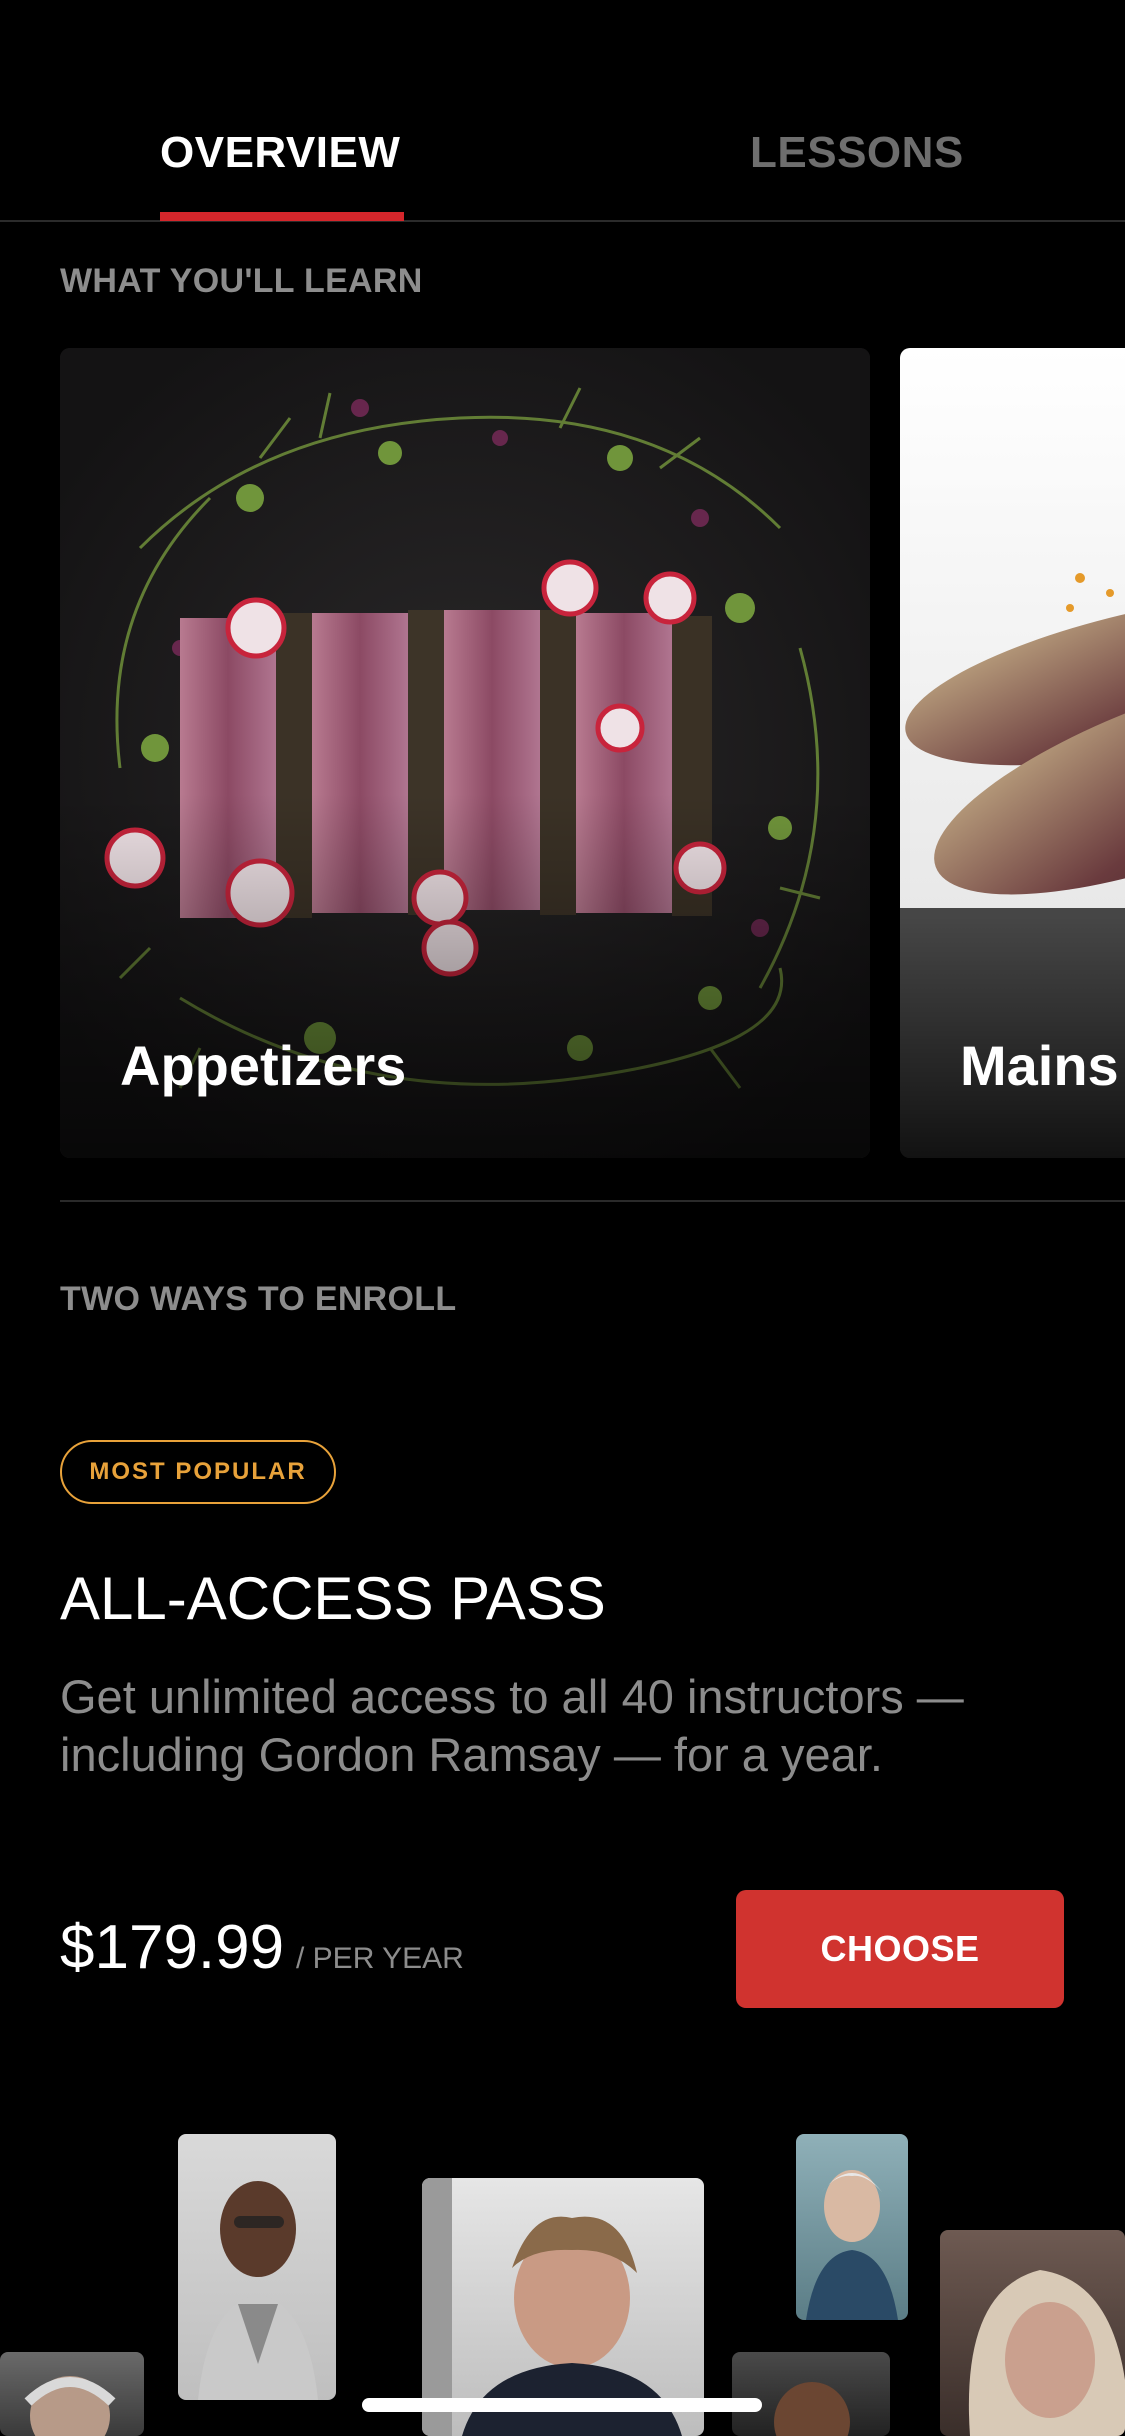  What do you see at coordinates (562, 111) in the screenshot?
I see `tab-bar: OVERVIEW LESSONS` at bounding box center [562, 111].